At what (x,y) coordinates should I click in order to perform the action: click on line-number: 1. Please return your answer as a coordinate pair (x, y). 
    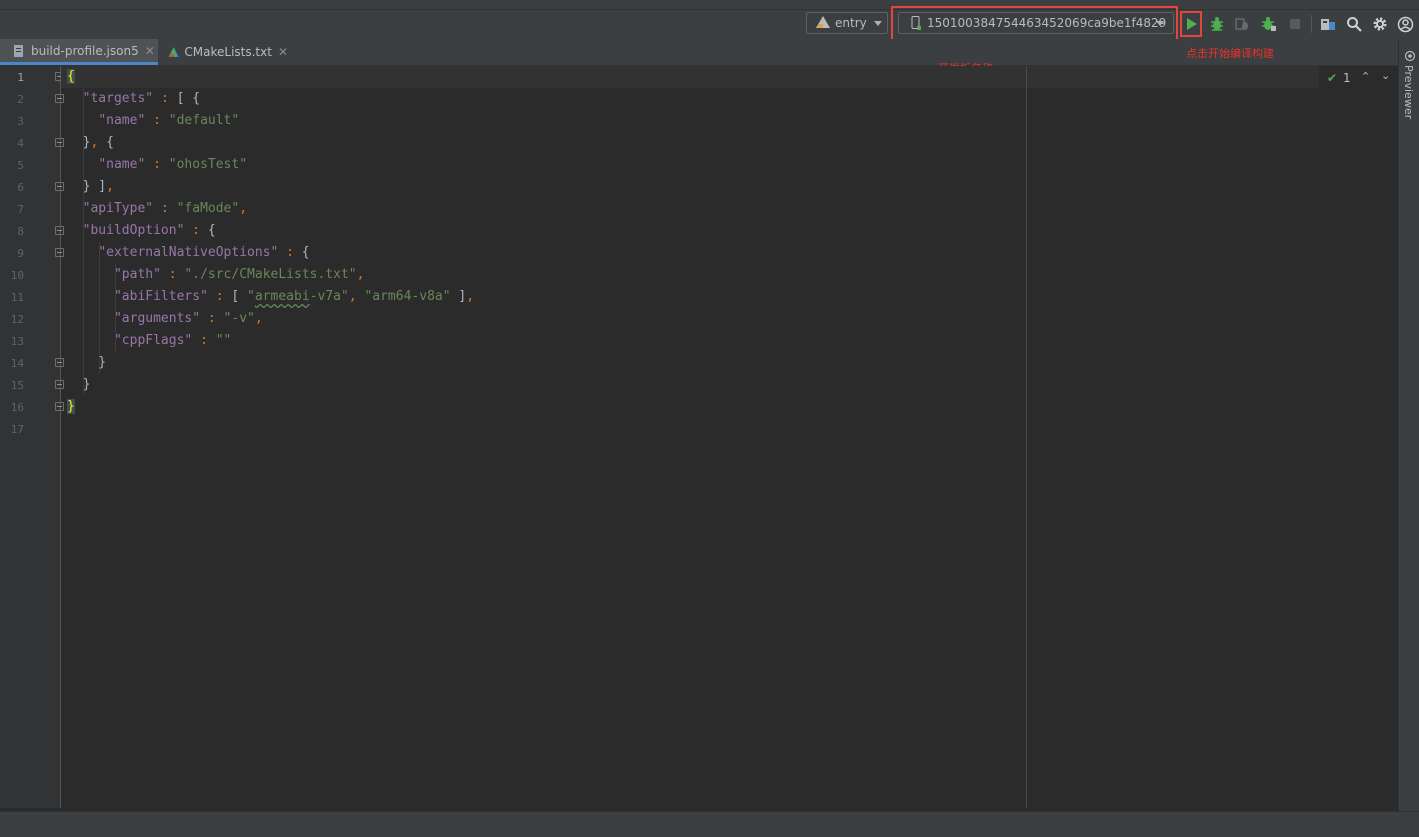
    Looking at the image, I should click on (20, 77).